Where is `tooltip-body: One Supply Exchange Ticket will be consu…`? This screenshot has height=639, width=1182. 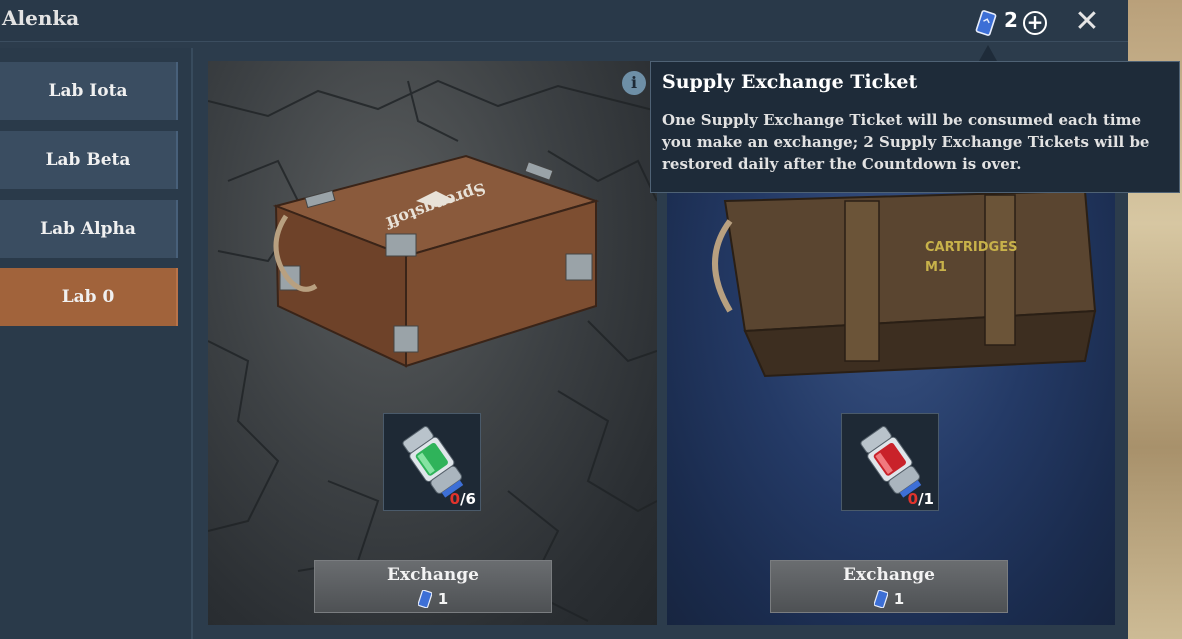 tooltip-body: One Supply Exchange Ticket will be consu… is located at coordinates (906, 142).